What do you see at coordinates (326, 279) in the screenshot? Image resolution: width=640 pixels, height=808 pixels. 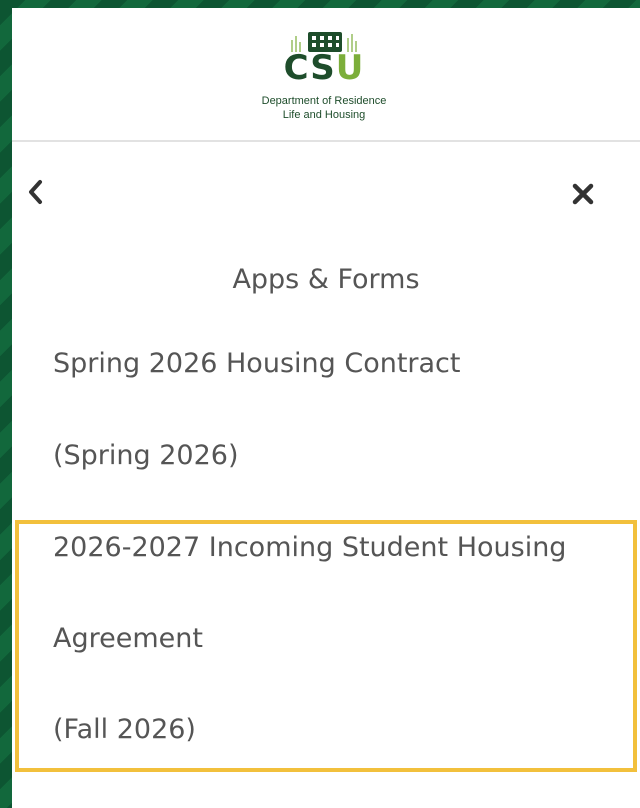 I see `menu-title: Apps & Forms` at bounding box center [326, 279].